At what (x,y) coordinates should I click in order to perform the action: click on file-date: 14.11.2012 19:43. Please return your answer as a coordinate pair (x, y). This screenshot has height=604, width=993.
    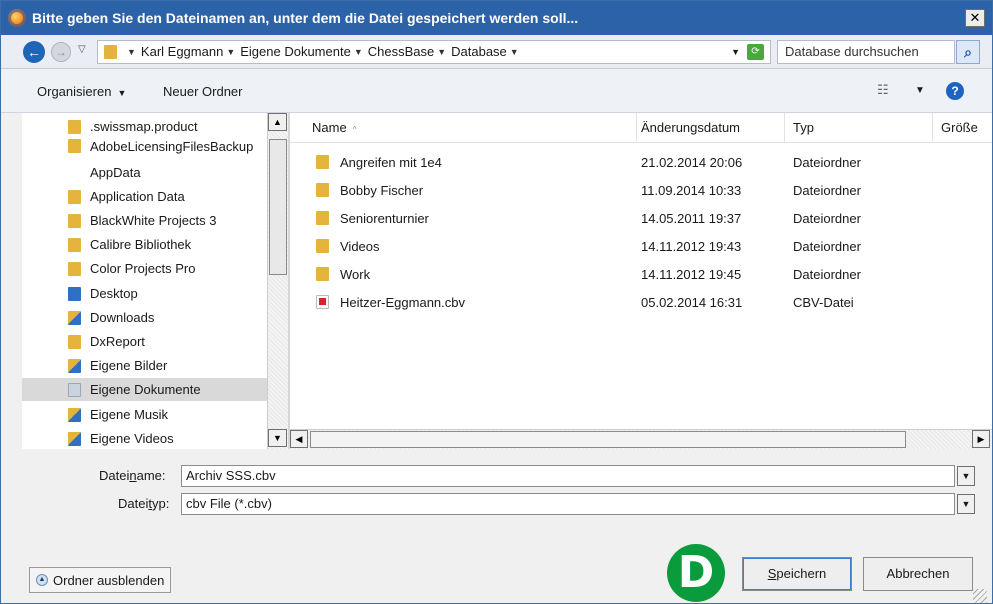
    Looking at the image, I should click on (691, 246).